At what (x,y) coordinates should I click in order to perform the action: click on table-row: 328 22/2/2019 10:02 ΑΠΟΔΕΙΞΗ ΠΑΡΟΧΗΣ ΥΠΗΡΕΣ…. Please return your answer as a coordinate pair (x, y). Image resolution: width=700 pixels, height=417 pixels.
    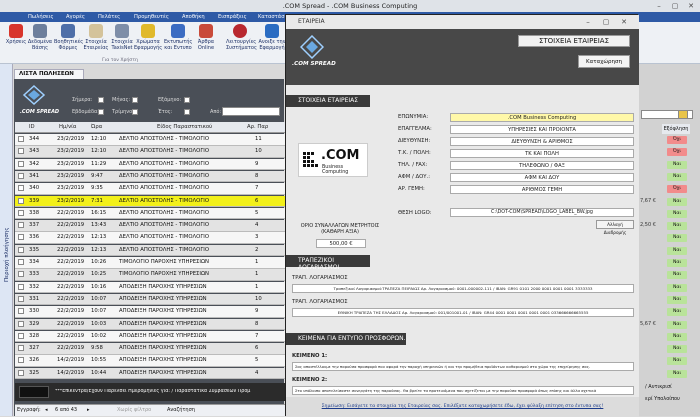
    Looking at the image, I should click on (150, 336).